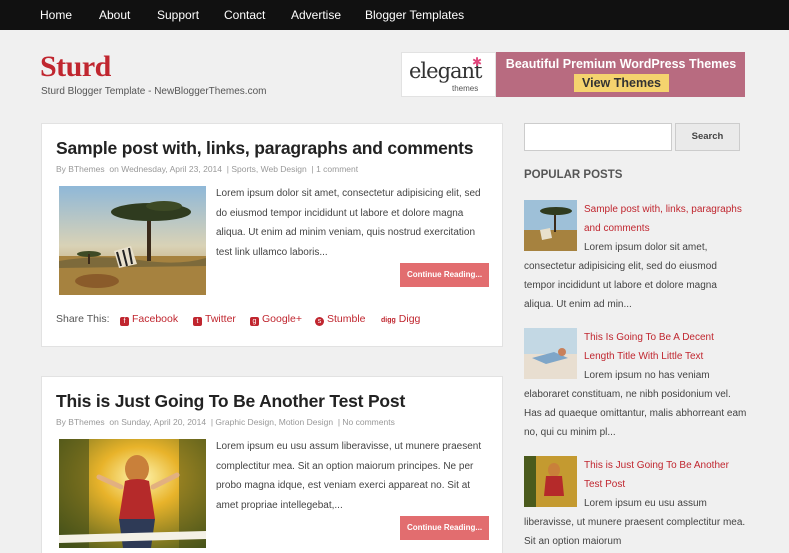 This screenshot has height=553, width=789. Describe the element at coordinates (197, 321) in the screenshot. I see `twitter-icon: t` at that location.